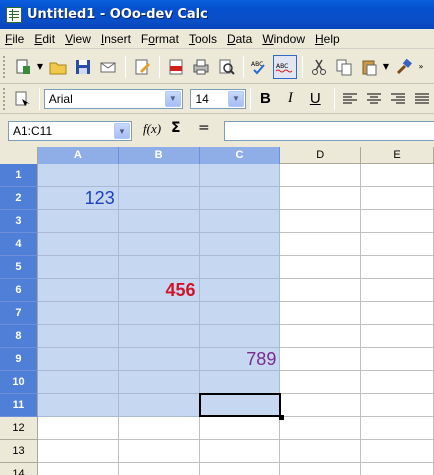 The image size is (434, 475). What do you see at coordinates (159, 313) in the screenshot?
I see `cell-b7` at bounding box center [159, 313].